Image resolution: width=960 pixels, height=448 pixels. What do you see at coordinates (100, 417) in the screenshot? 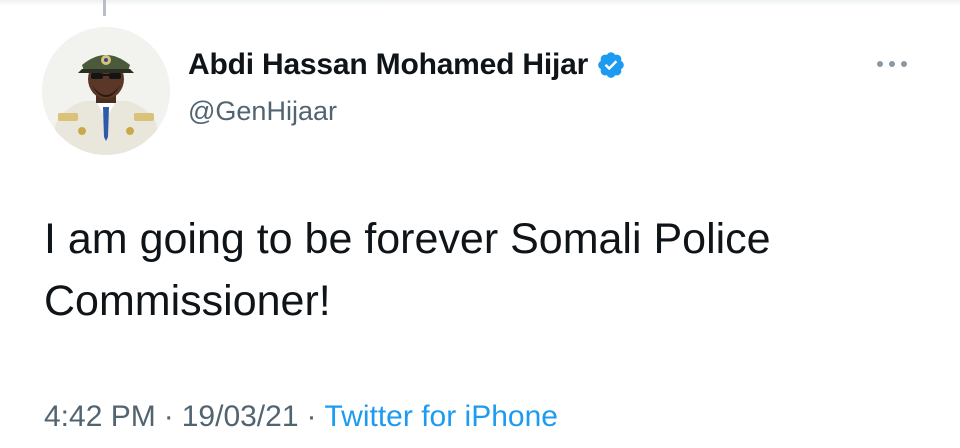
I see `tweet-time: 4:42 PM` at bounding box center [100, 417].